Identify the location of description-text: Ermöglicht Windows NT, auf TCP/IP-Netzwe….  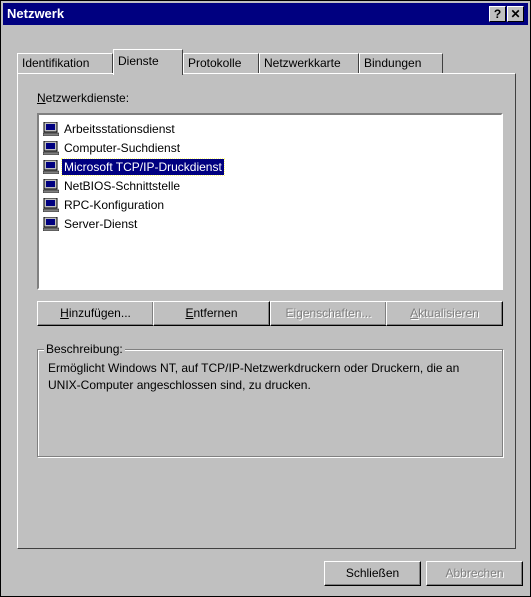
(254, 376).